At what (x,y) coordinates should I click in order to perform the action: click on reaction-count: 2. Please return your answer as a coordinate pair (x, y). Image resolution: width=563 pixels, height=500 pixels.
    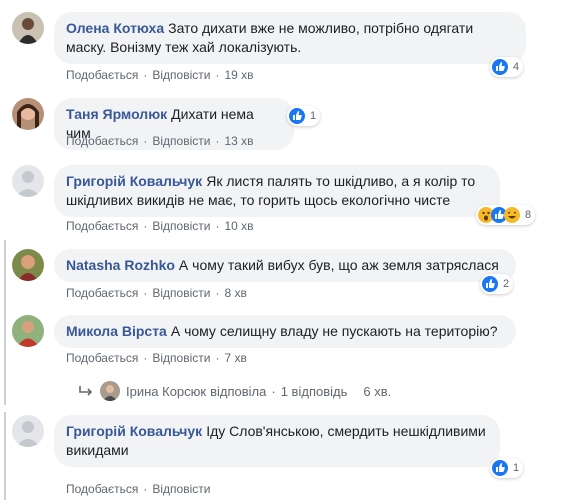
    Looking at the image, I should click on (506, 284).